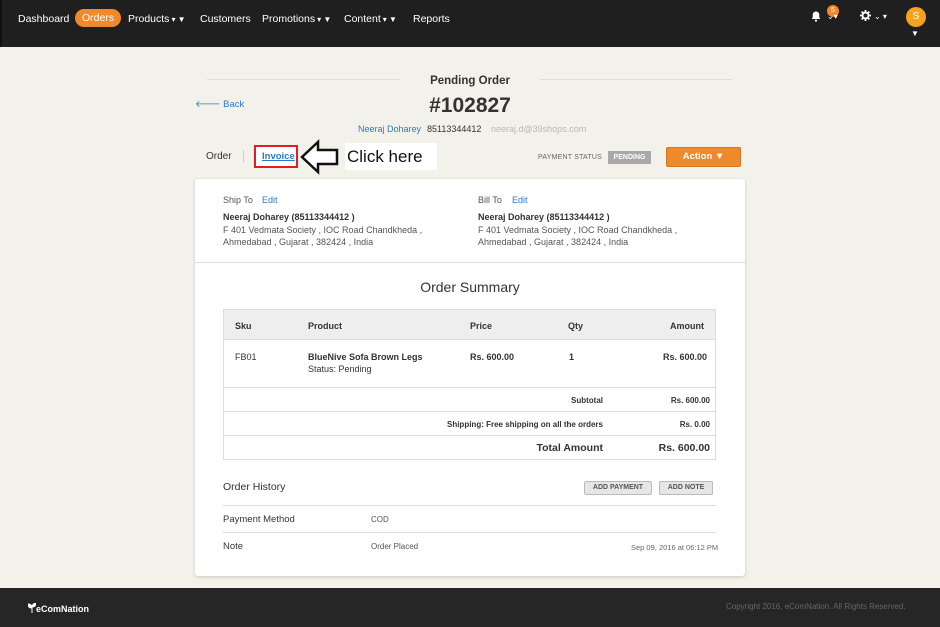  Describe the element at coordinates (703, 157) in the screenshot. I see `action-button: Action ▼` at that location.